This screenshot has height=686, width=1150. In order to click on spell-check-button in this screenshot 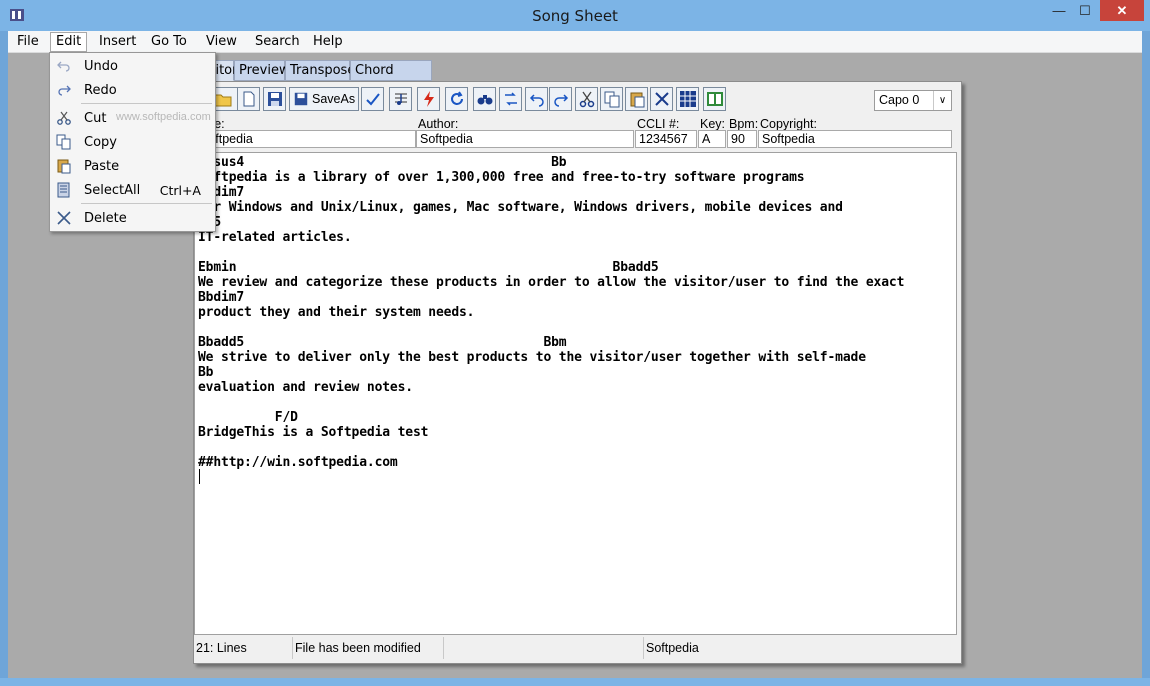, I will do `click(372, 99)`.